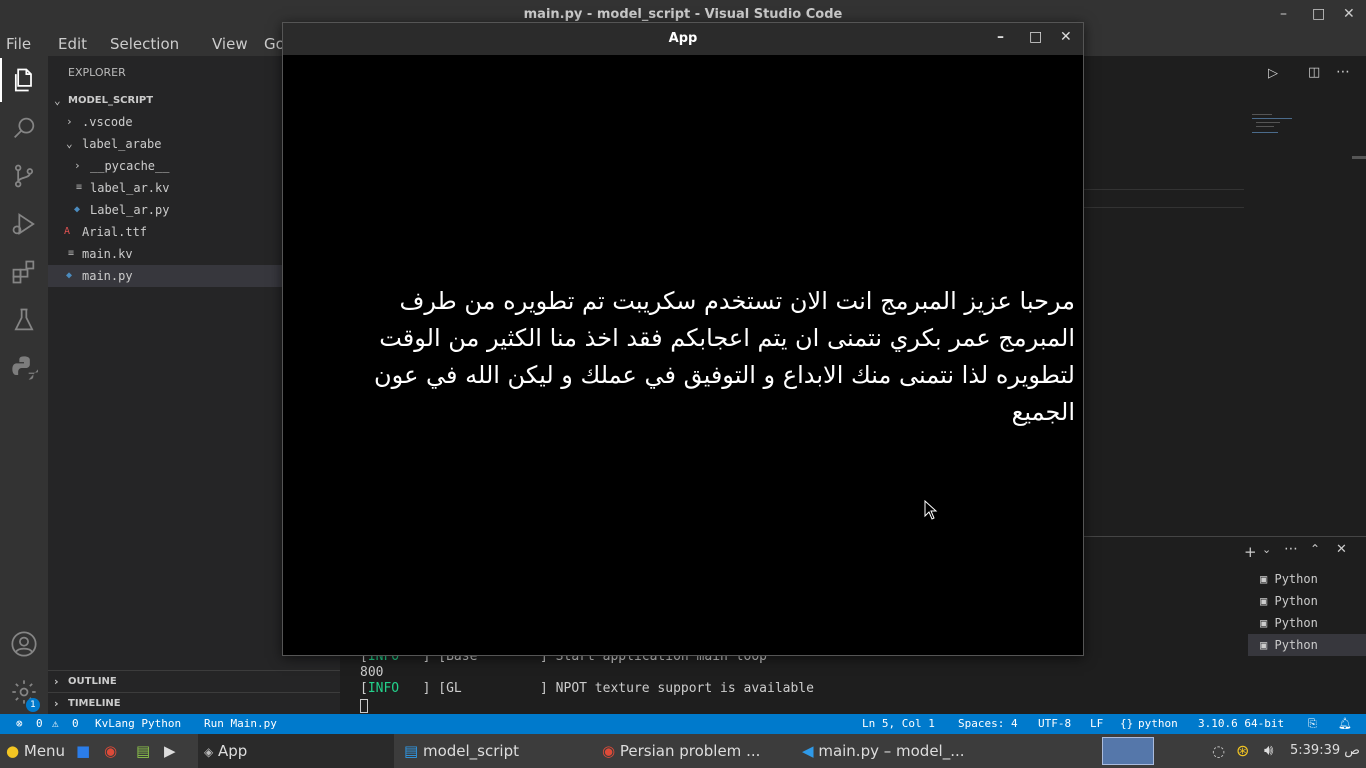 The image size is (1366, 768). Describe the element at coordinates (1, 80) in the screenshot. I see `active-indicator` at that location.